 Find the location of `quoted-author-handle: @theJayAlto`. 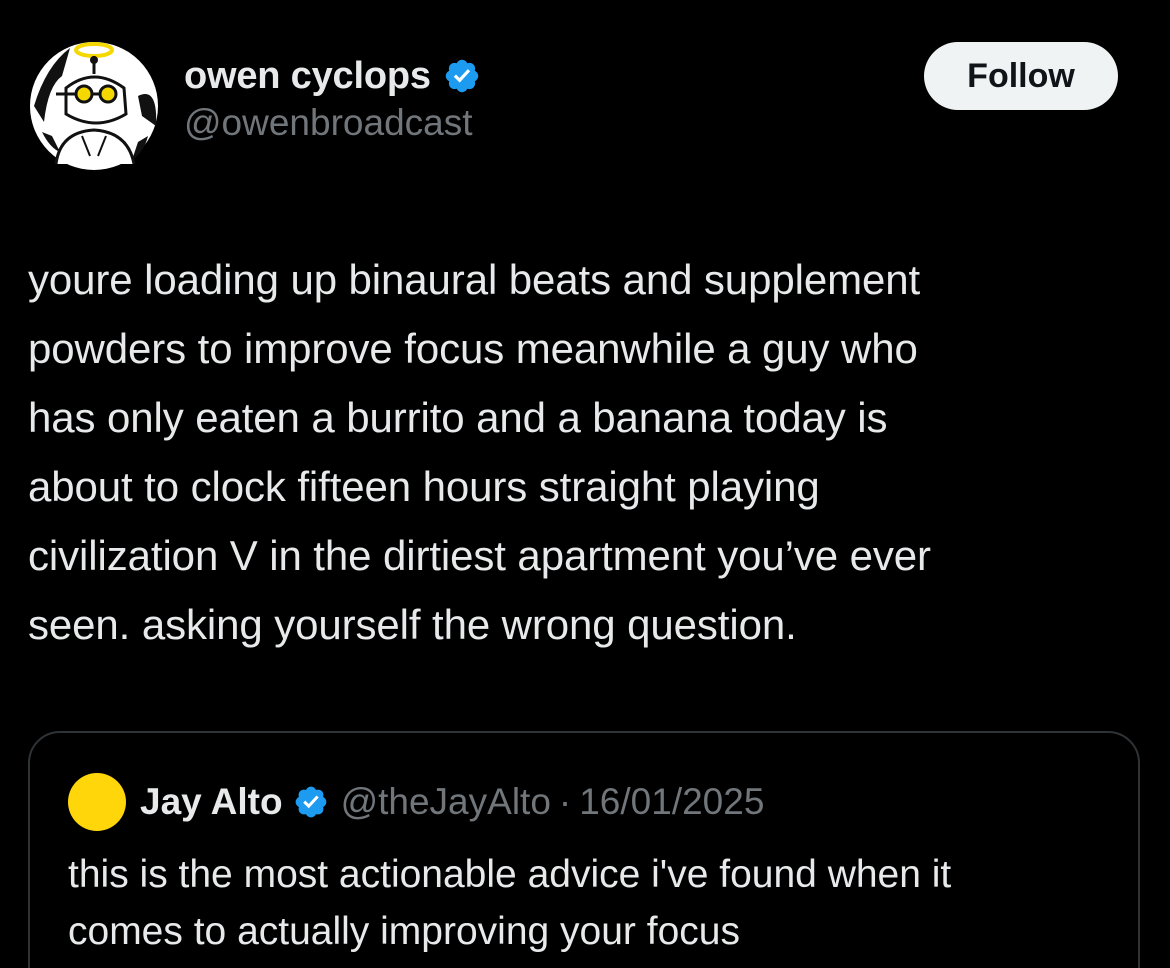

quoted-author-handle: @theJayAlto is located at coordinates (445, 801).